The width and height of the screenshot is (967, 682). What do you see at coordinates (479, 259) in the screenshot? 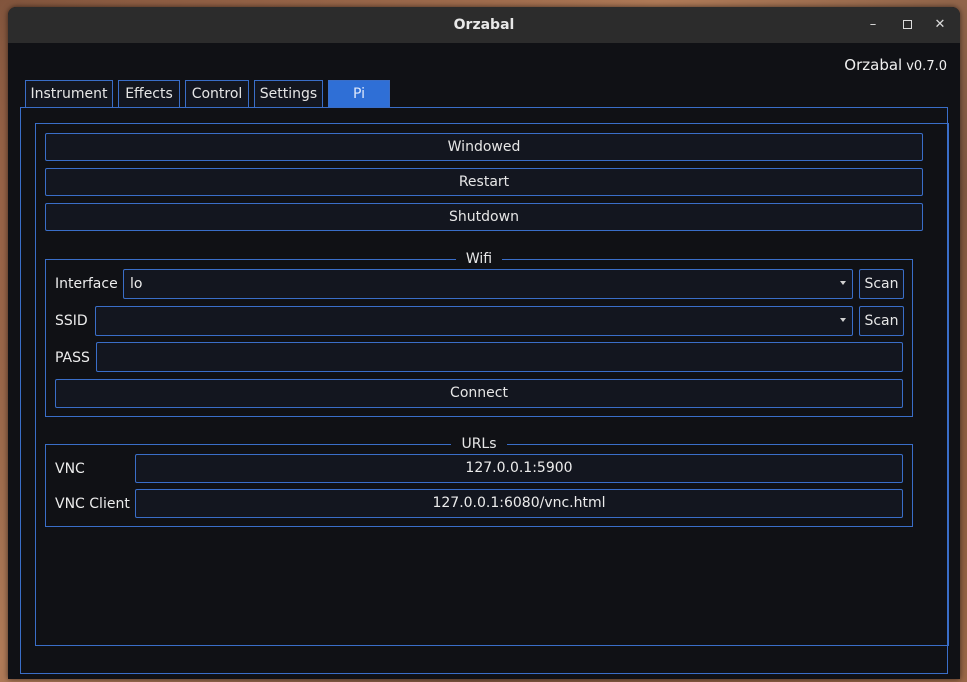
I see `wifi-group-title: Wifi` at bounding box center [479, 259].